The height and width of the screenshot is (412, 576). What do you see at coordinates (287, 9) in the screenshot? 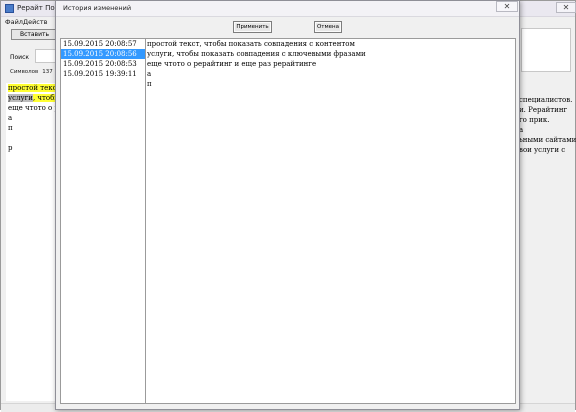
I see `dialog-titlebar: История изменений ✕` at bounding box center [287, 9].